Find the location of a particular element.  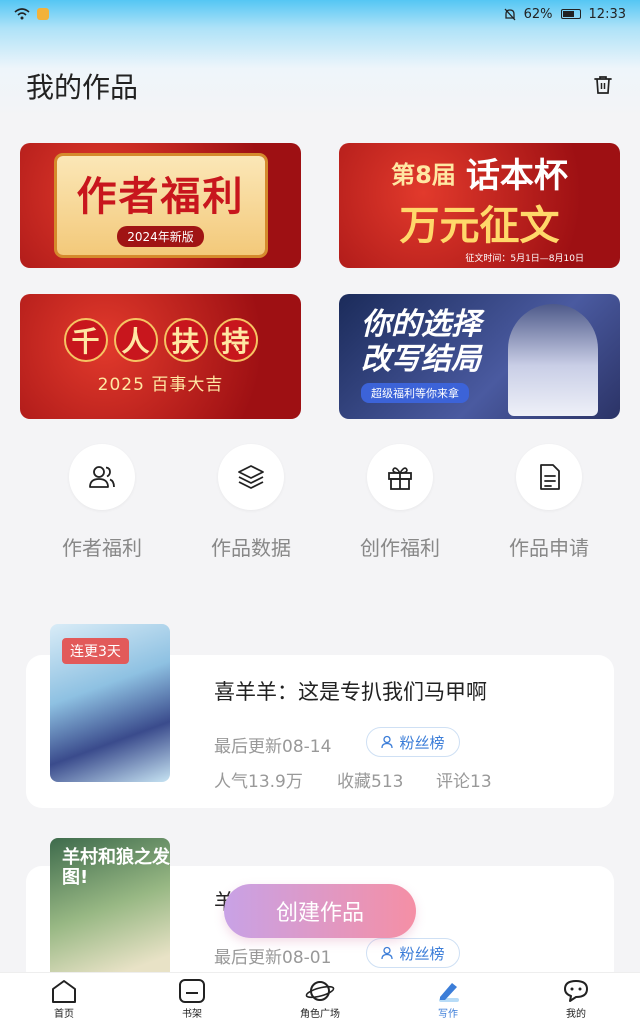

create-work-button: 创建作品 is located at coordinates (320, 911).